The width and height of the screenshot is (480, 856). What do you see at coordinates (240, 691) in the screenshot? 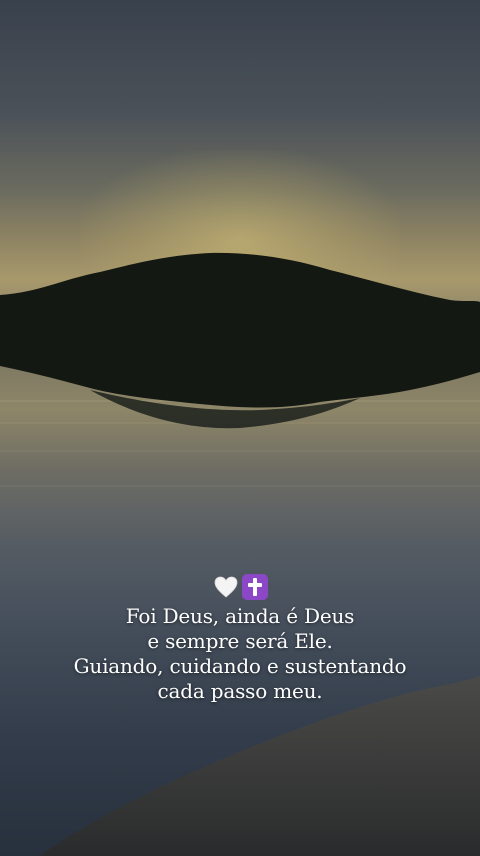
I see `caption-line-4: cada passo meu.` at bounding box center [240, 691].